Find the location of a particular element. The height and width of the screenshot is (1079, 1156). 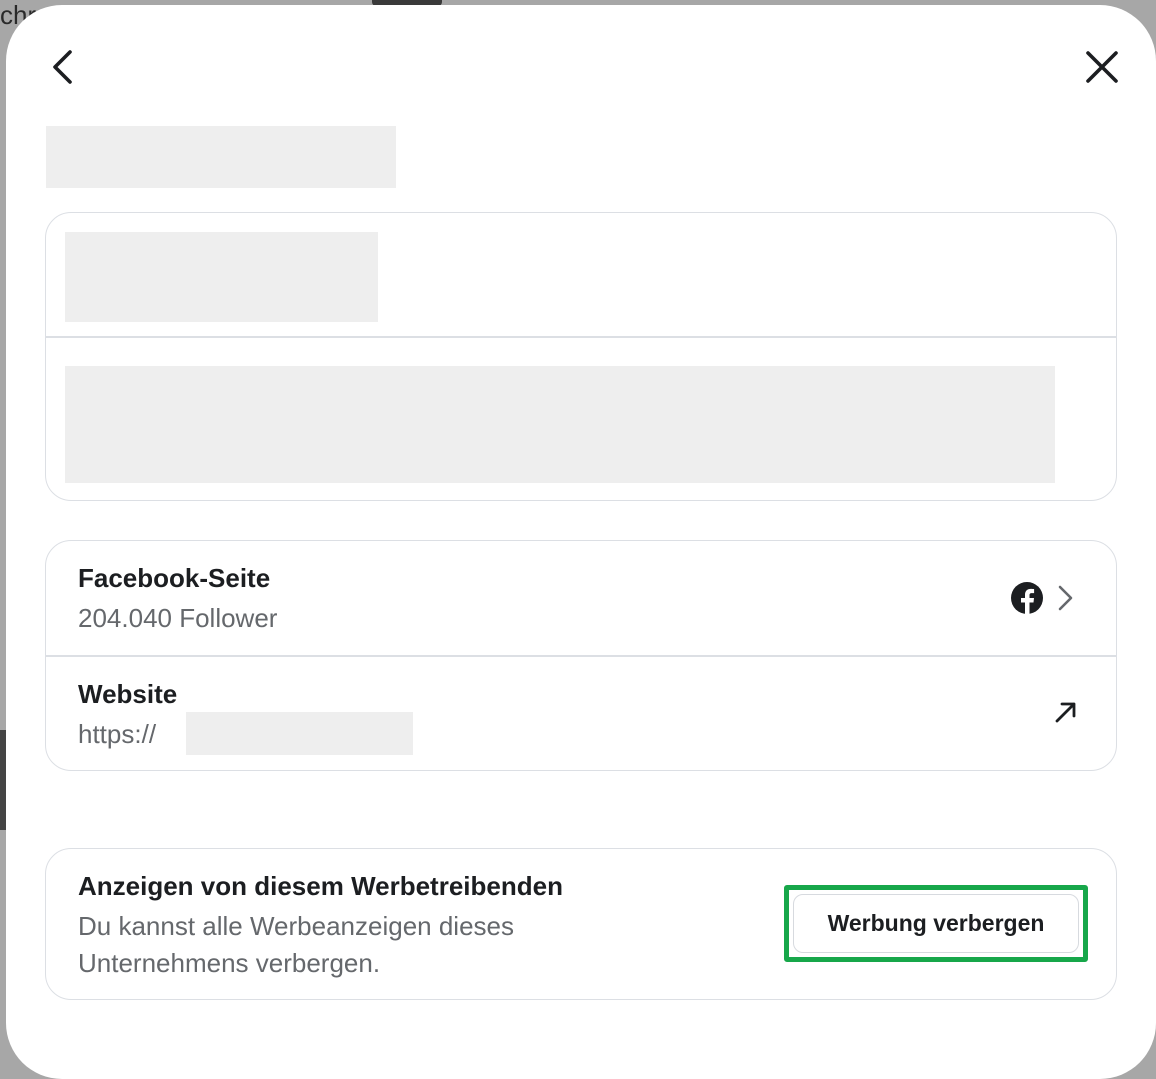

highlight-frame: Werbung verbergen is located at coordinates (936, 923).